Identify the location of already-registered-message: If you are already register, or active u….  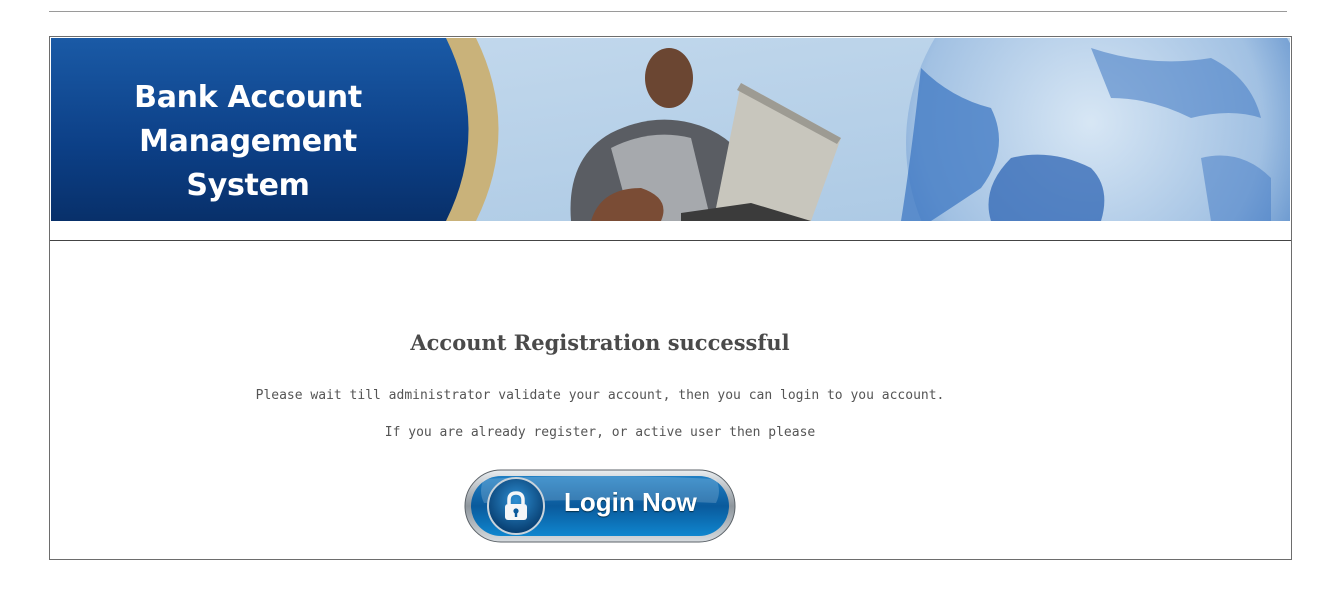
(600, 432).